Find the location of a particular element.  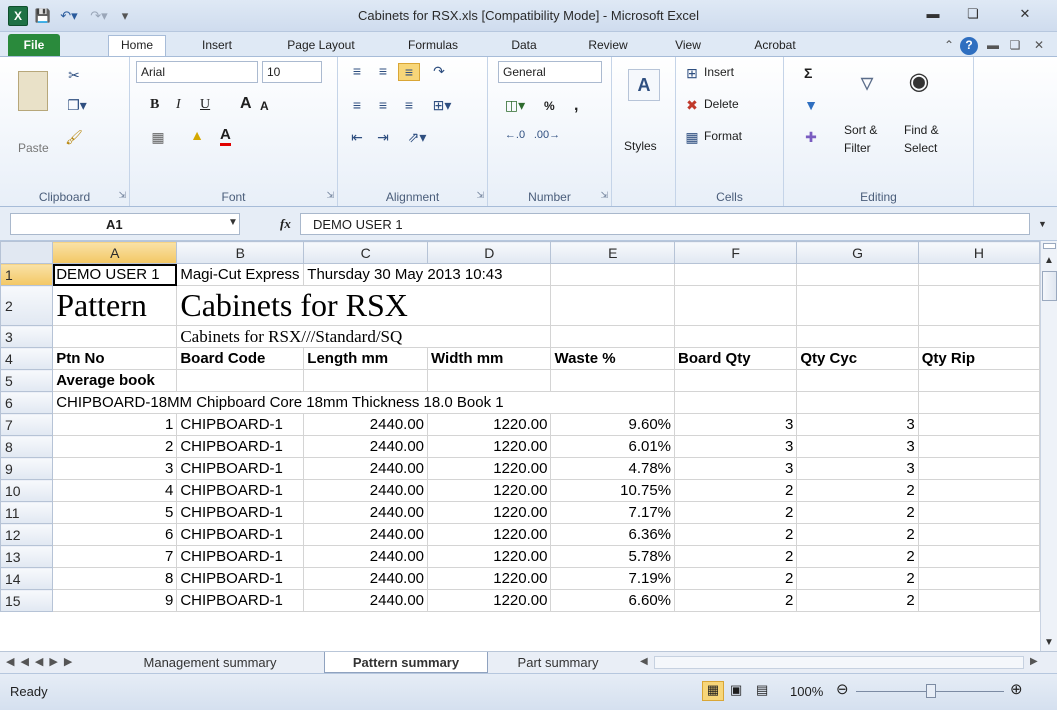

select-all-corner is located at coordinates (27, 252).